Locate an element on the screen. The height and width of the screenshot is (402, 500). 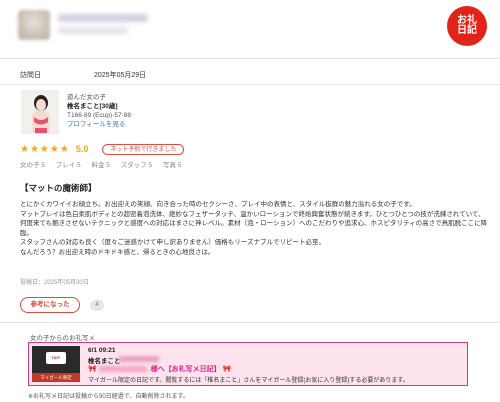
thanks-diary-logo: お礼 日記 is located at coordinates (467, 26).